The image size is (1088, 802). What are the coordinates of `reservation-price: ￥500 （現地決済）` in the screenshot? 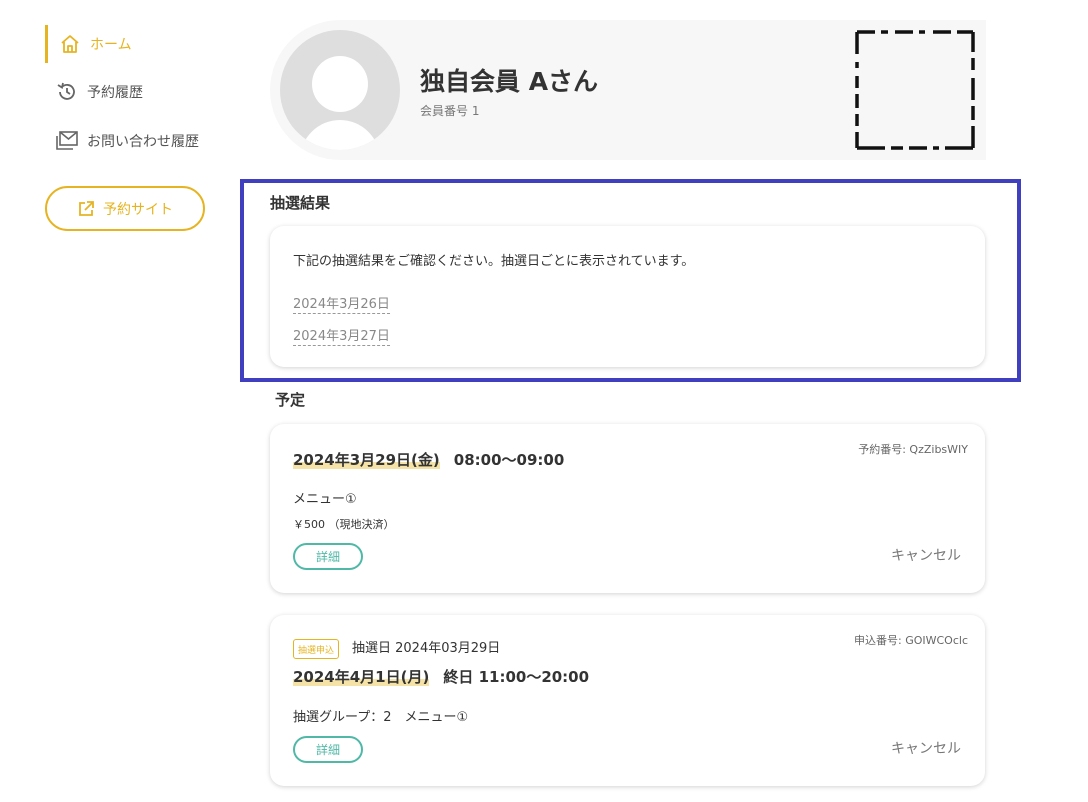 It's located at (344, 524).